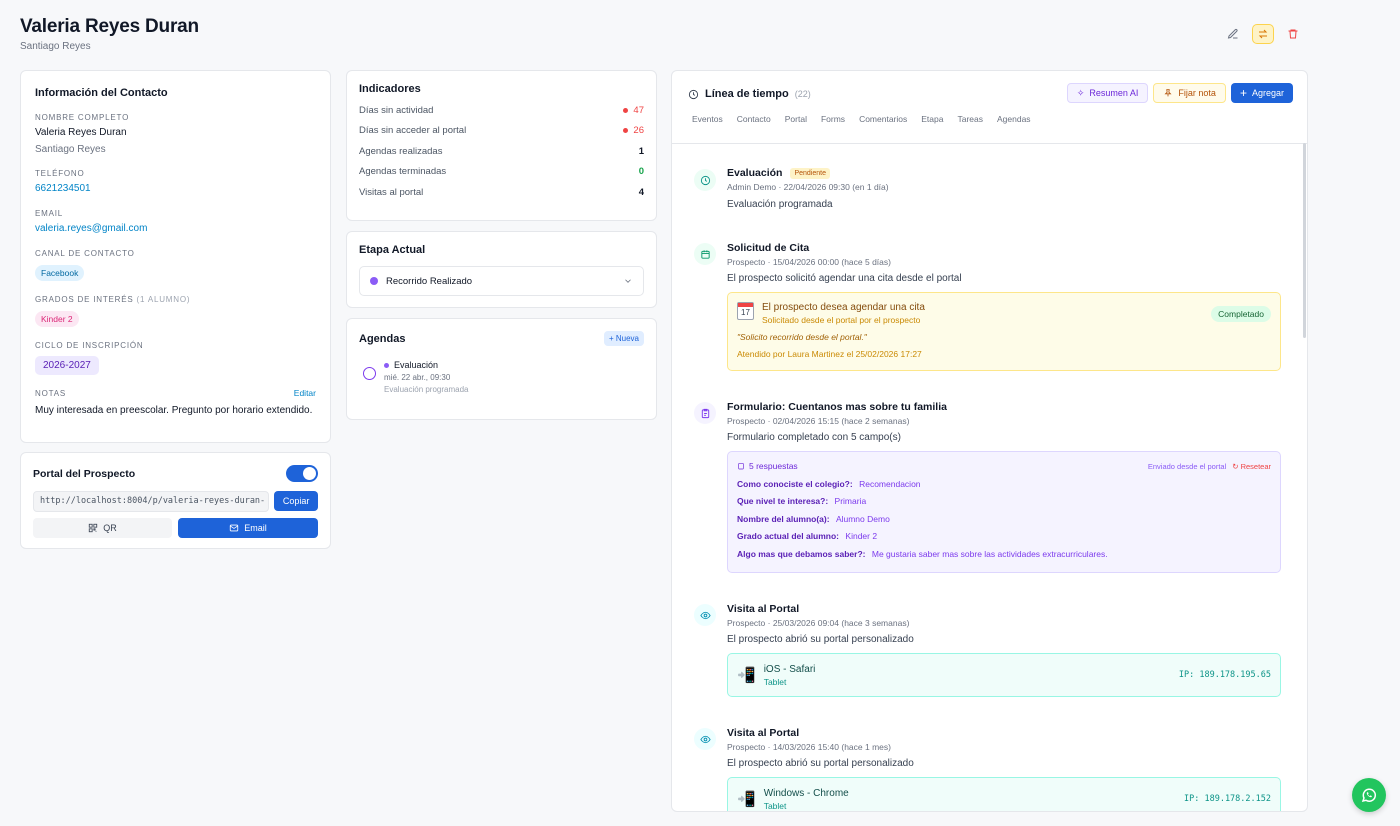 The width and height of the screenshot is (1400, 826). What do you see at coordinates (386, 365) in the screenshot?
I see `agenda-dot` at bounding box center [386, 365].